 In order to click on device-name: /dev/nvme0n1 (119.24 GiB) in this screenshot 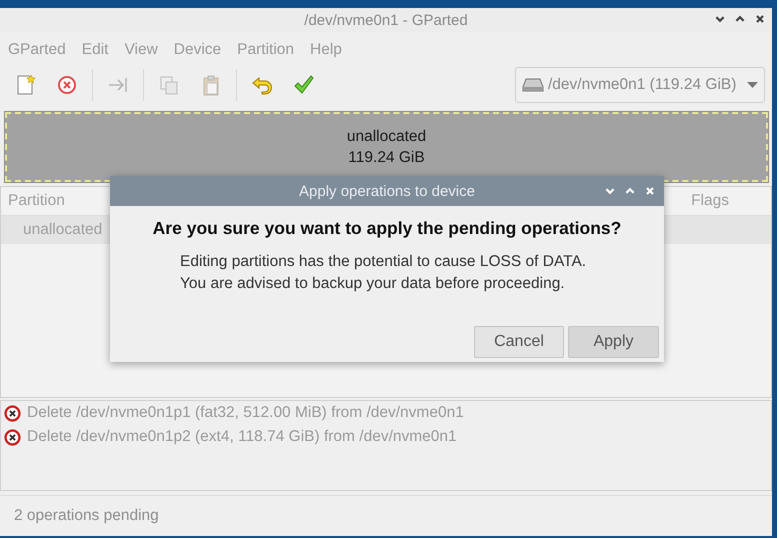, I will do `click(642, 85)`.